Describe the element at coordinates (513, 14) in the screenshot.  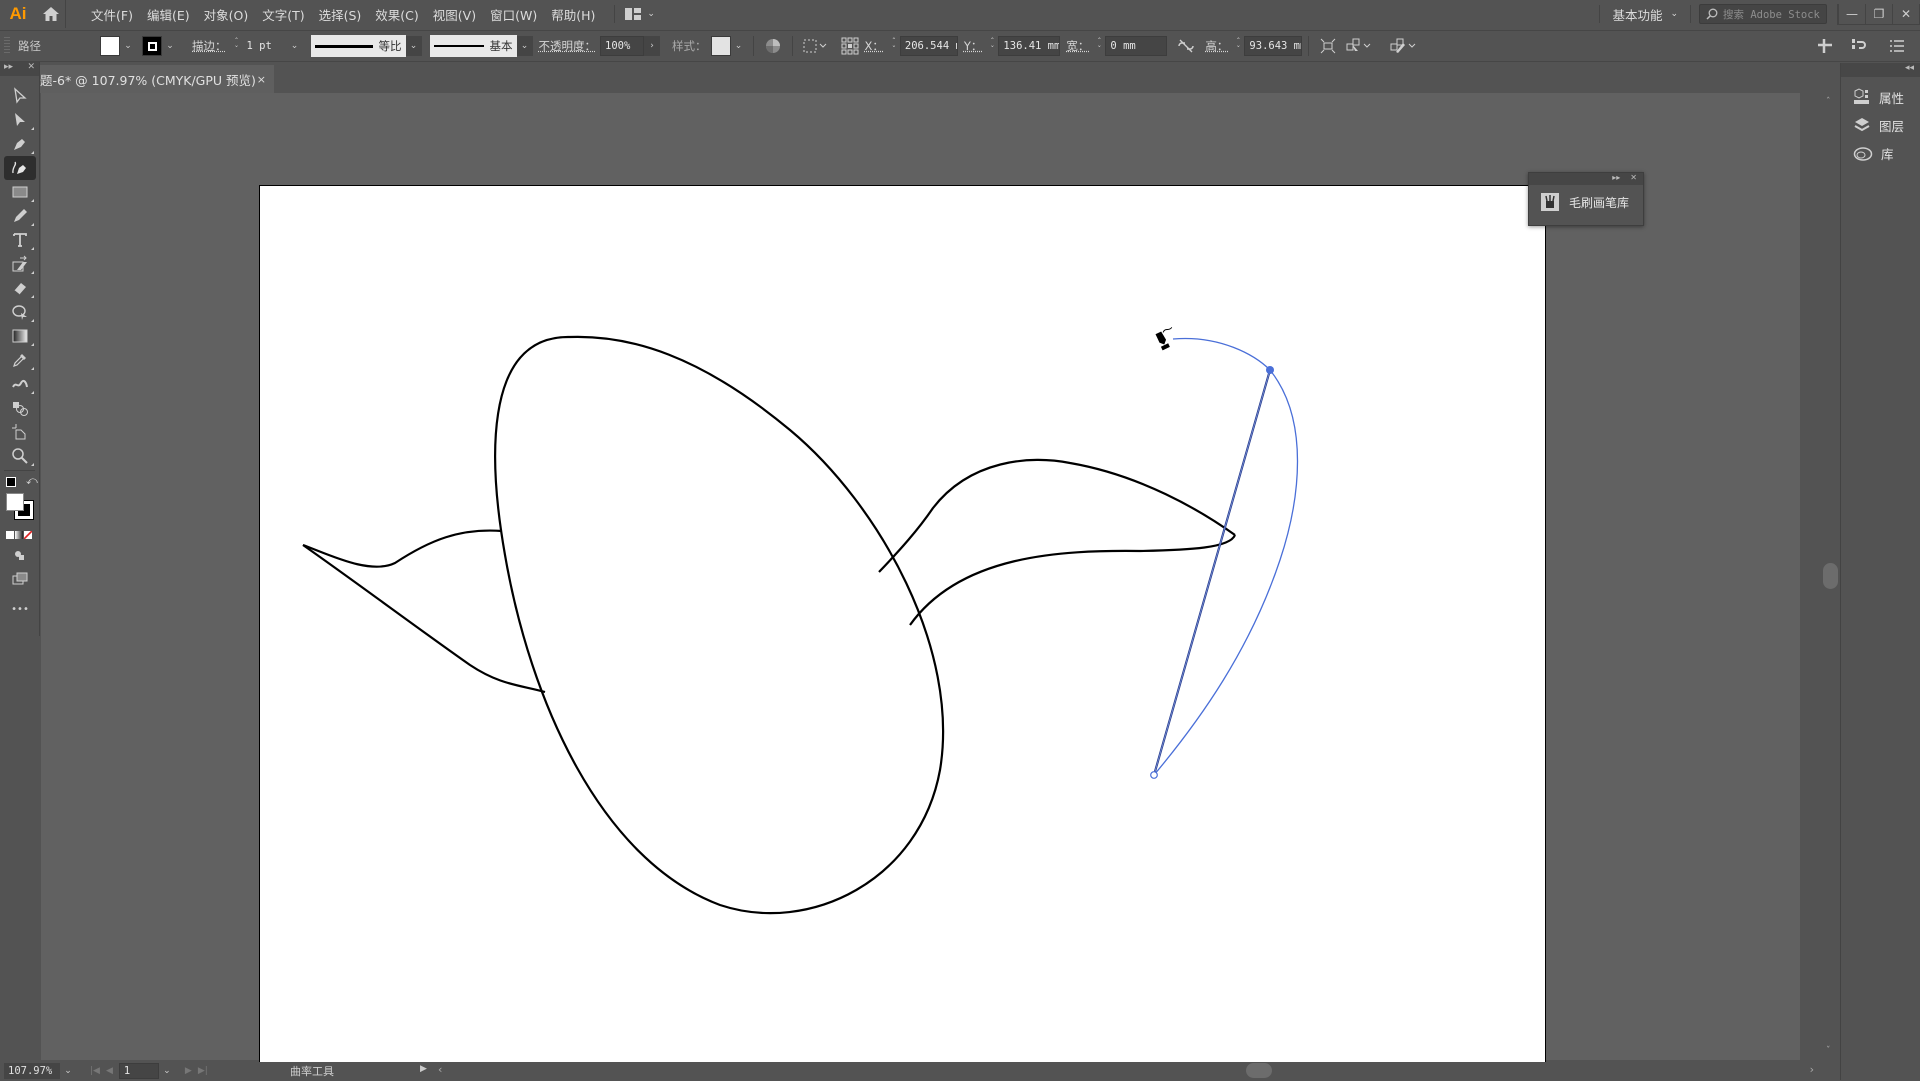
I see `menu-window: 窗口(W)` at that location.